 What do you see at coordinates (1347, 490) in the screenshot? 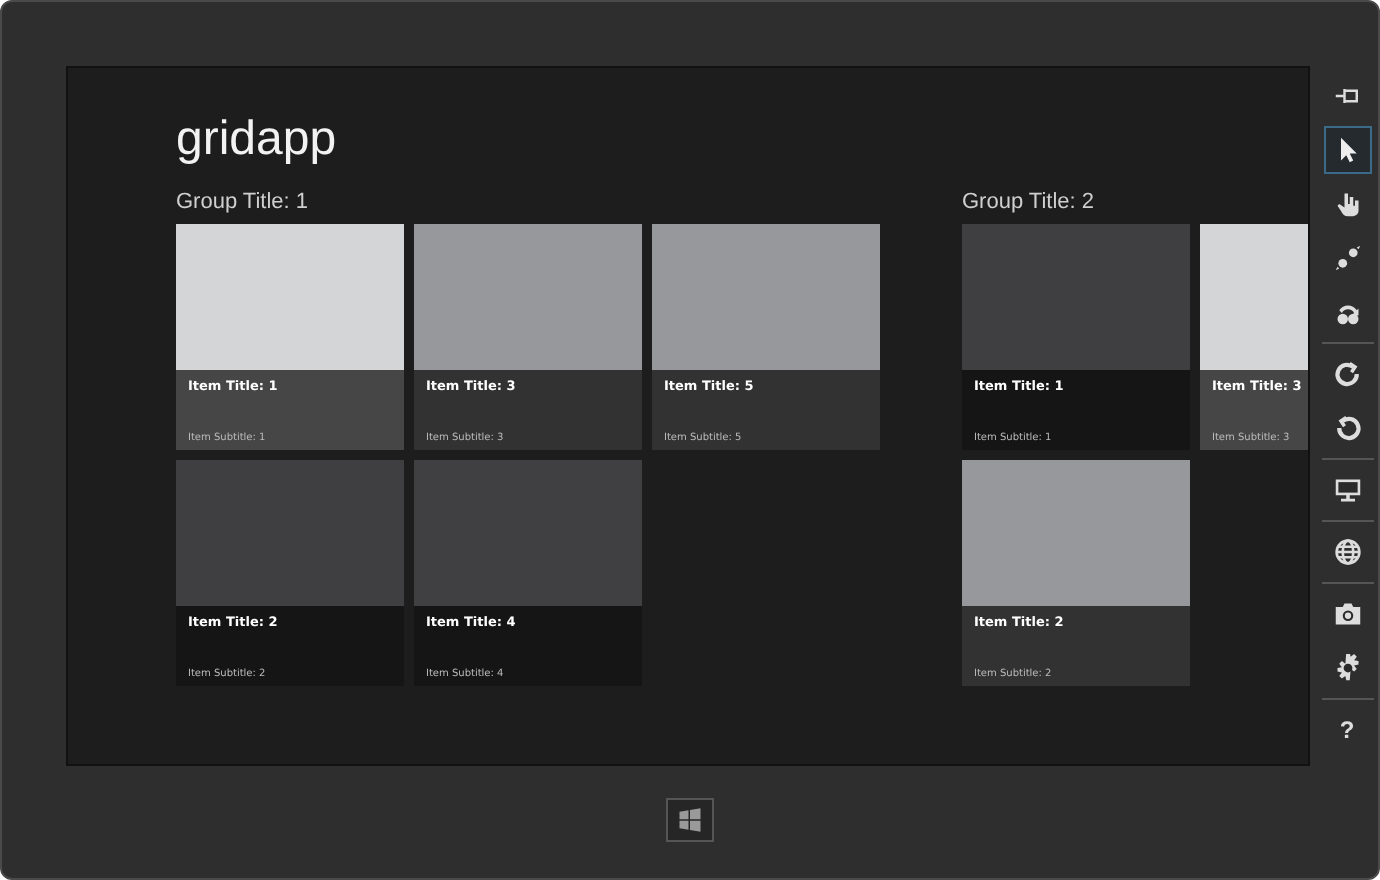
I see `monitor-icon` at bounding box center [1347, 490].